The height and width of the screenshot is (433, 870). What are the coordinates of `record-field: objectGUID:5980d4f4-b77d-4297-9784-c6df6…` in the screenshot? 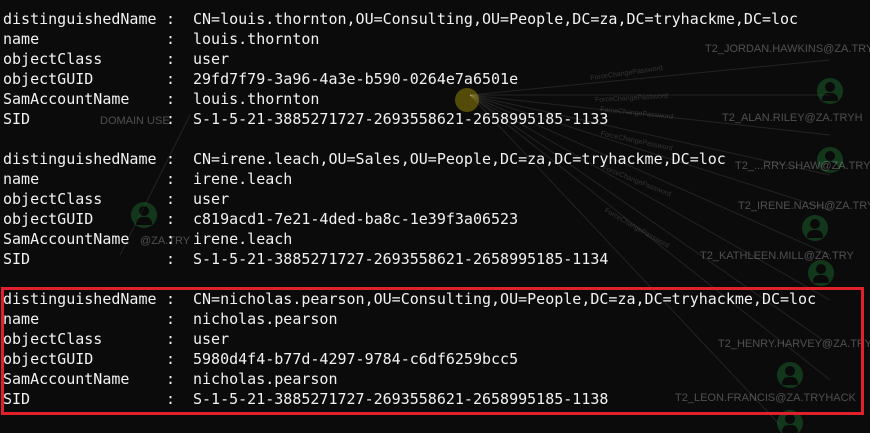 It's located at (409, 359).